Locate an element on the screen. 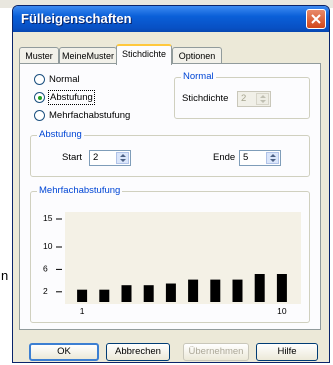 This screenshot has height=365, width=333. tab-meinemuster: MeineMuster is located at coordinates (88, 55).